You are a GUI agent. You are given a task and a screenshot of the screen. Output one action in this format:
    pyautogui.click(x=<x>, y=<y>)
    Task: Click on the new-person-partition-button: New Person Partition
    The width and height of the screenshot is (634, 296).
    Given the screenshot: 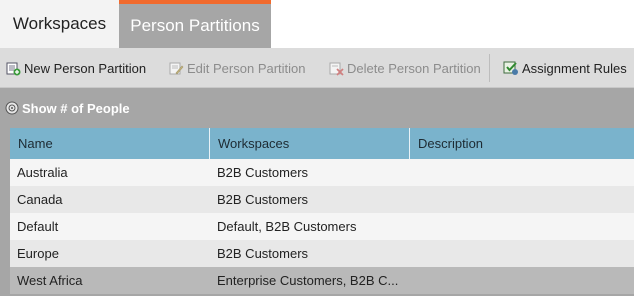 What is the action you would take?
    pyautogui.click(x=75, y=68)
    